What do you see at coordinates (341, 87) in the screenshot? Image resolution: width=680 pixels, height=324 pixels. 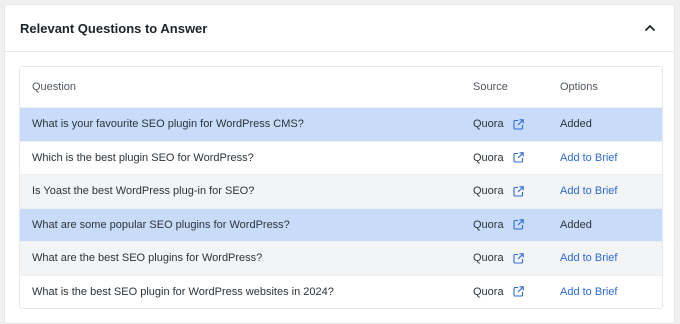 I see `table-header-row: Question Source Options` at bounding box center [341, 87].